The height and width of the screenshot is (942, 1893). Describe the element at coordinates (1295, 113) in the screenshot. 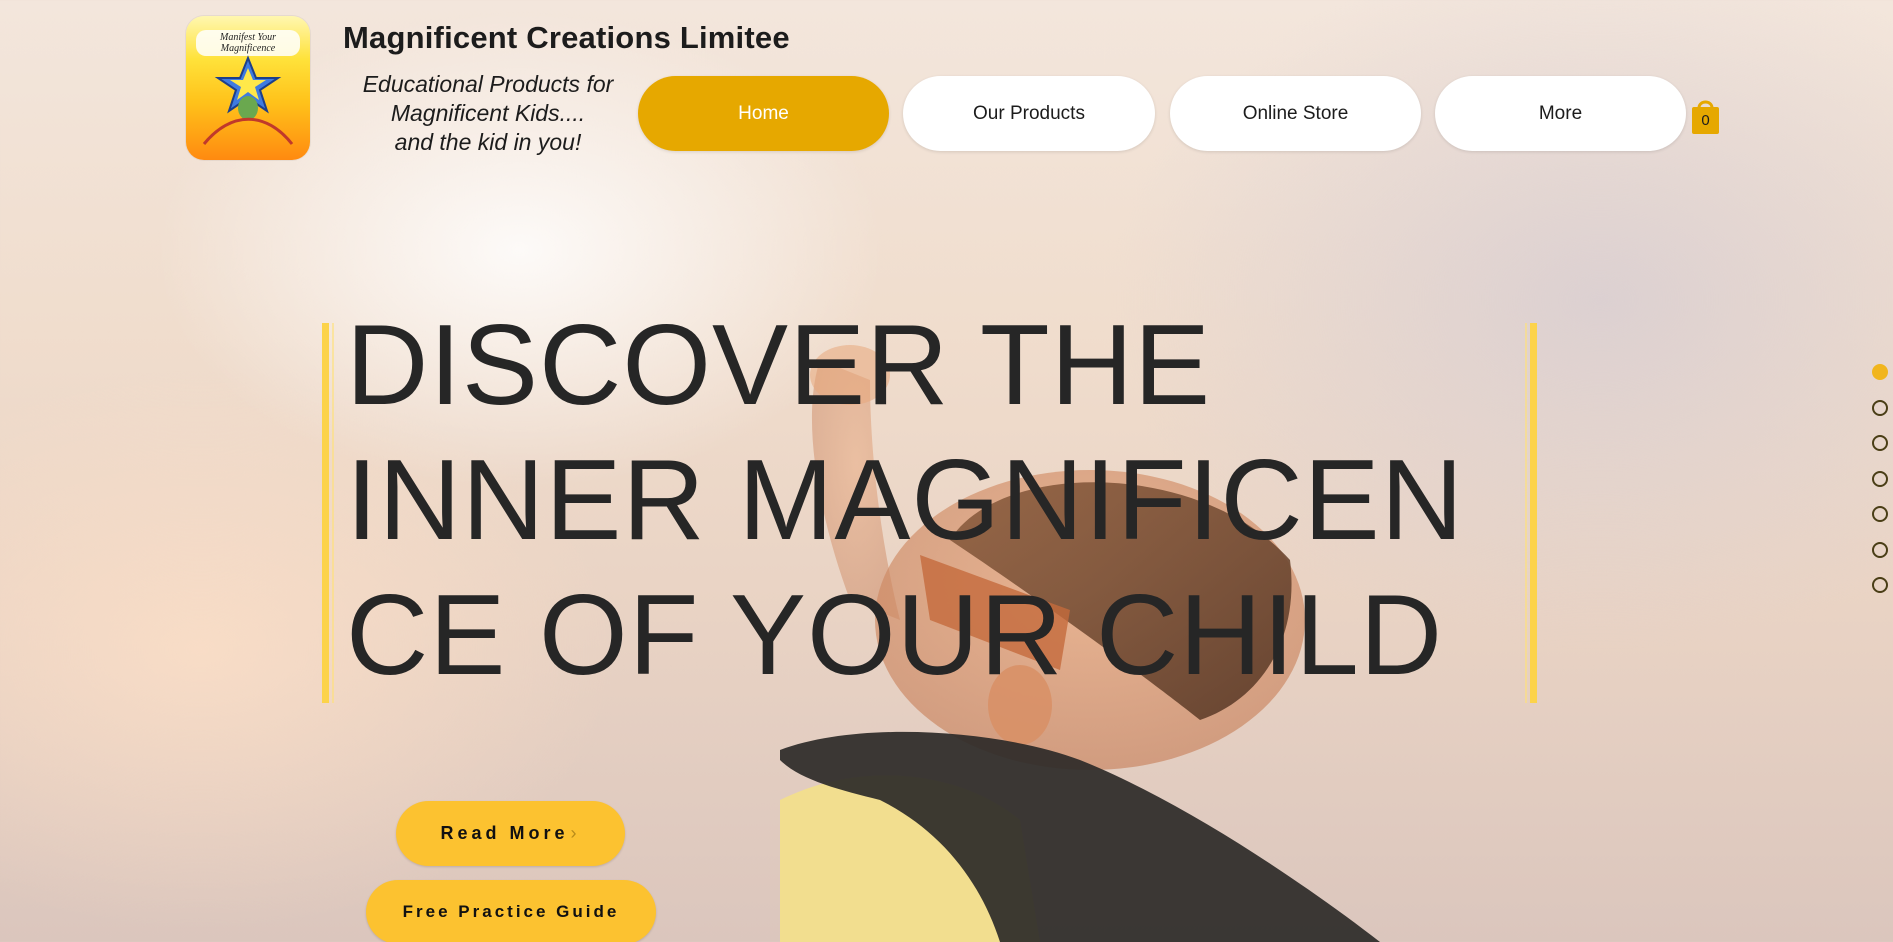

I see `nav-online-store-button: Online Store` at that location.